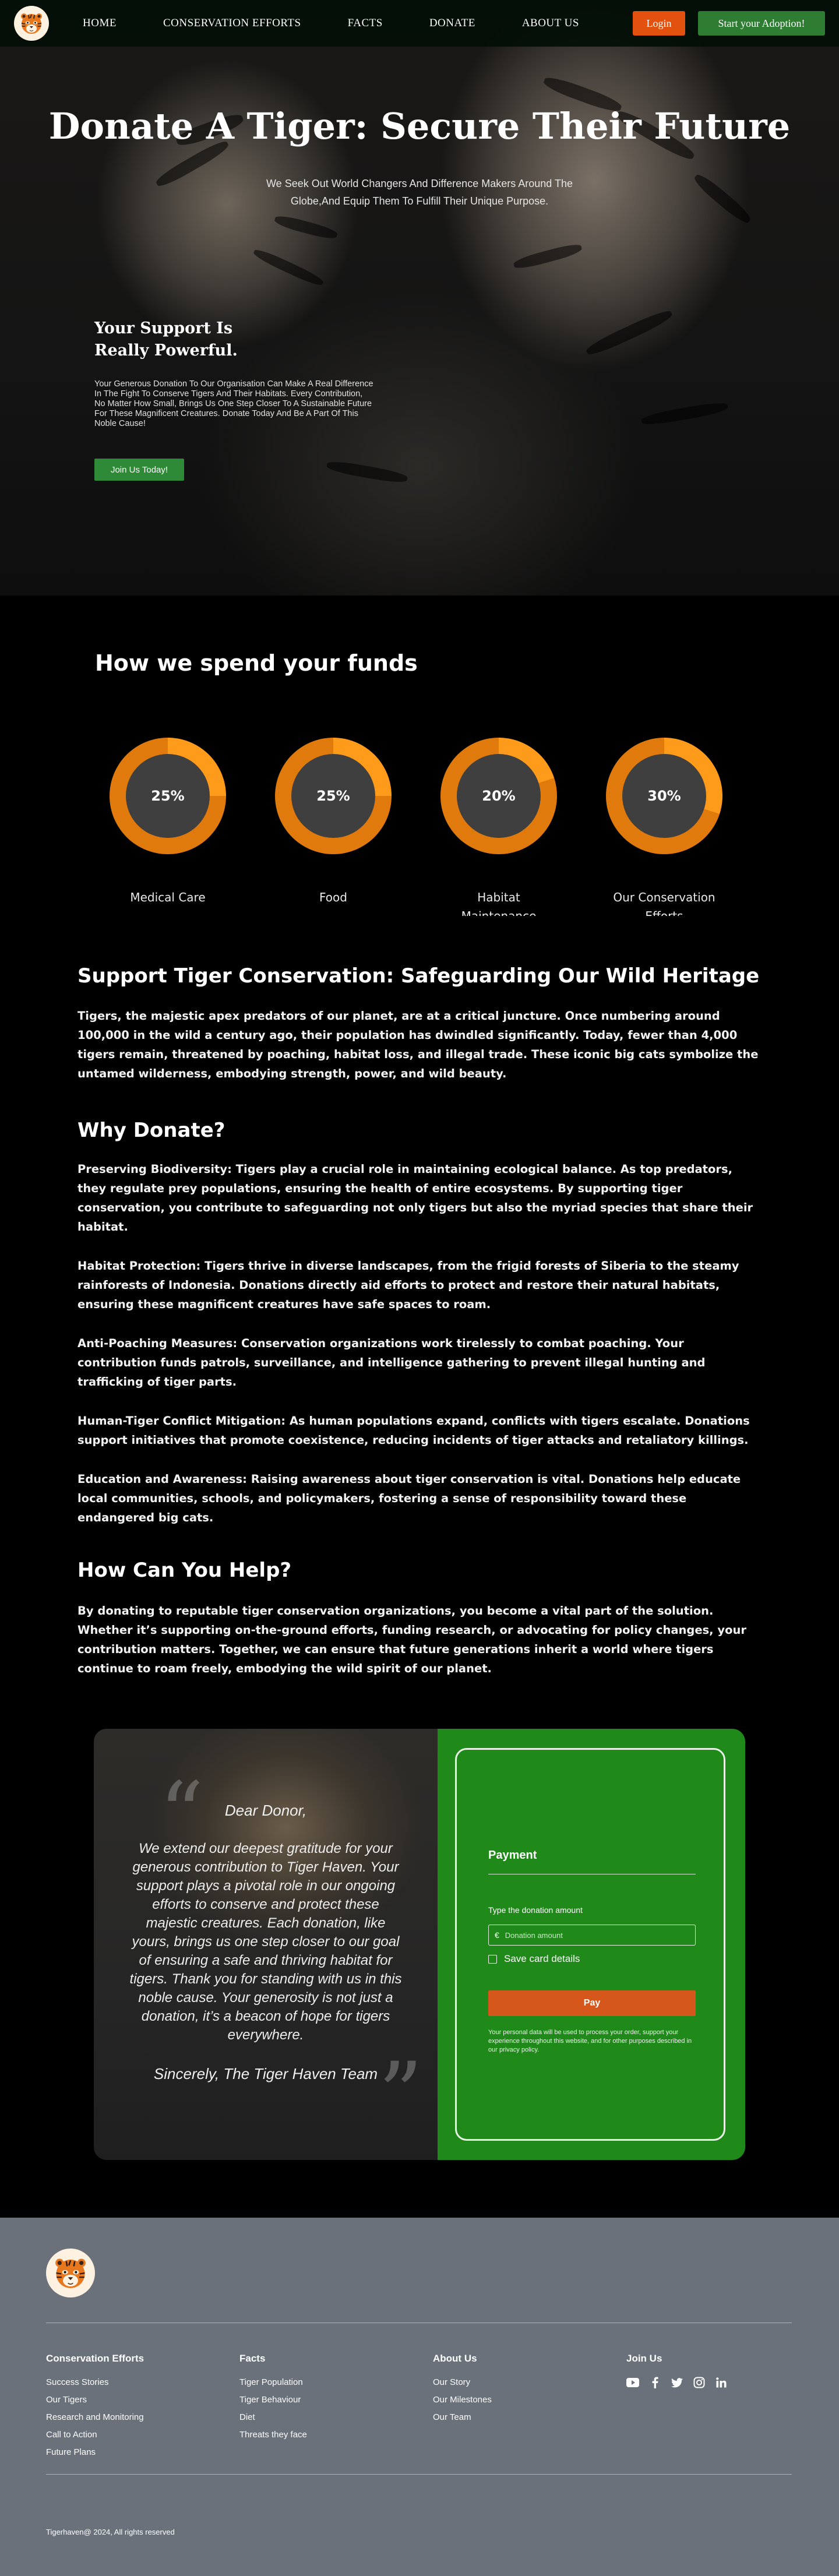  I want to click on footer-col-title: About Us, so click(455, 2358).